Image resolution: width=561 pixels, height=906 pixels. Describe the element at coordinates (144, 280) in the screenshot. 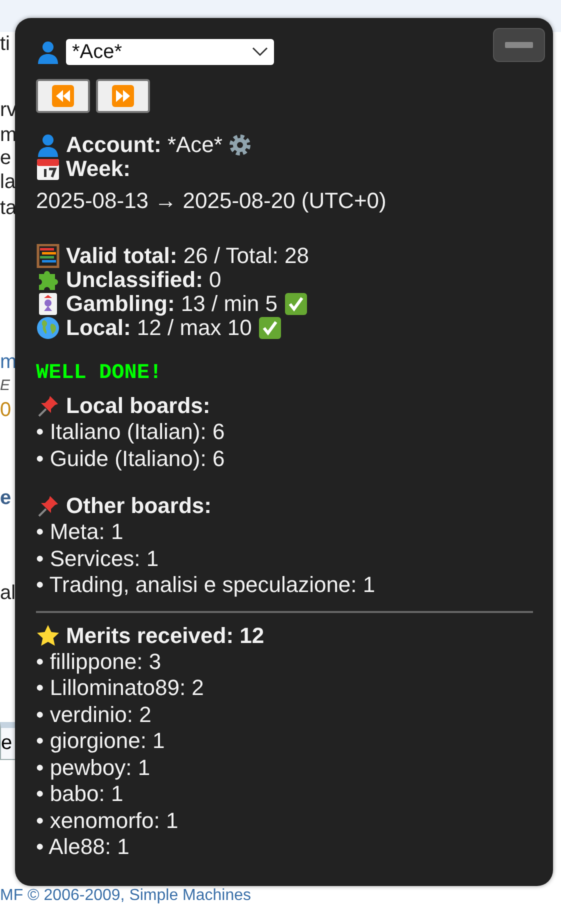

I see `stat-text: Unclassified: 0` at that location.